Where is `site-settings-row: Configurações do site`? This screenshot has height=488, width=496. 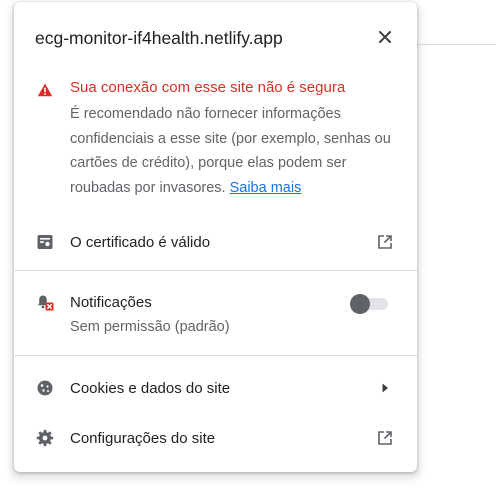
site-settings-row: Configurações do site is located at coordinates (215, 438).